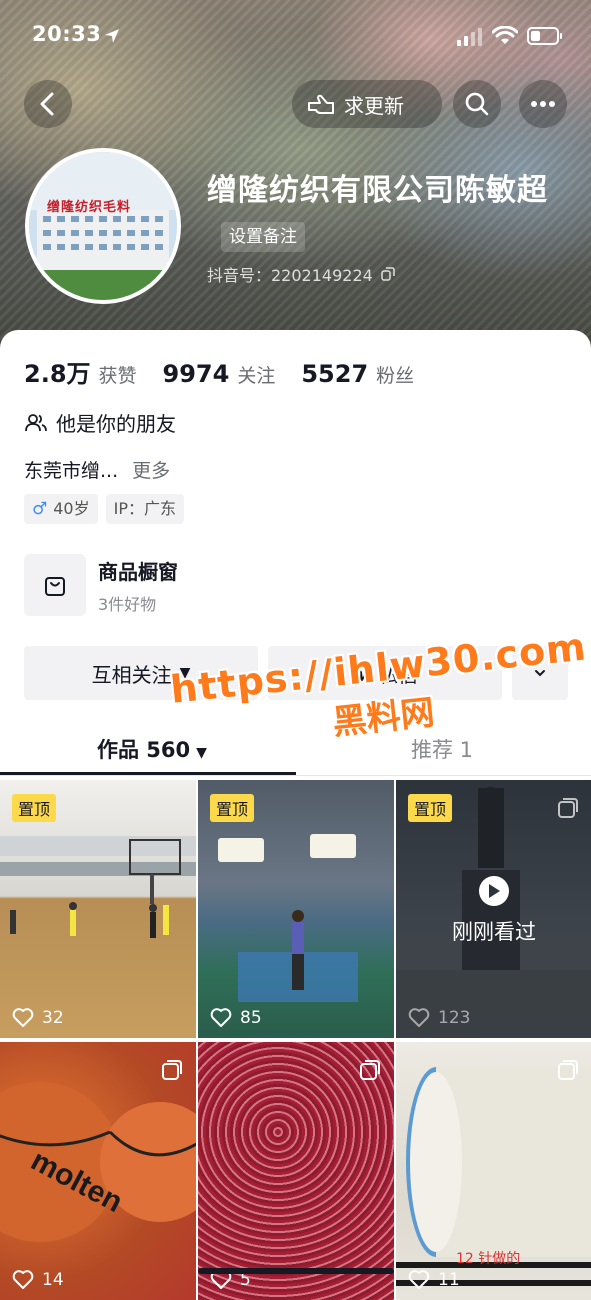 This screenshot has height=1300, width=591. What do you see at coordinates (38, 1280) in the screenshot?
I see `likes-count: 14` at bounding box center [38, 1280].